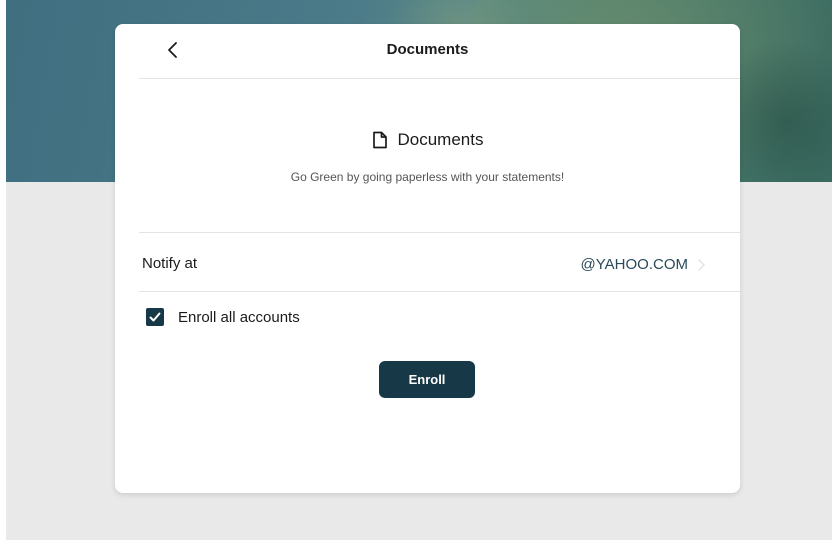 The image size is (832, 540). I want to click on dialog-header: Documents, so click(439, 51).